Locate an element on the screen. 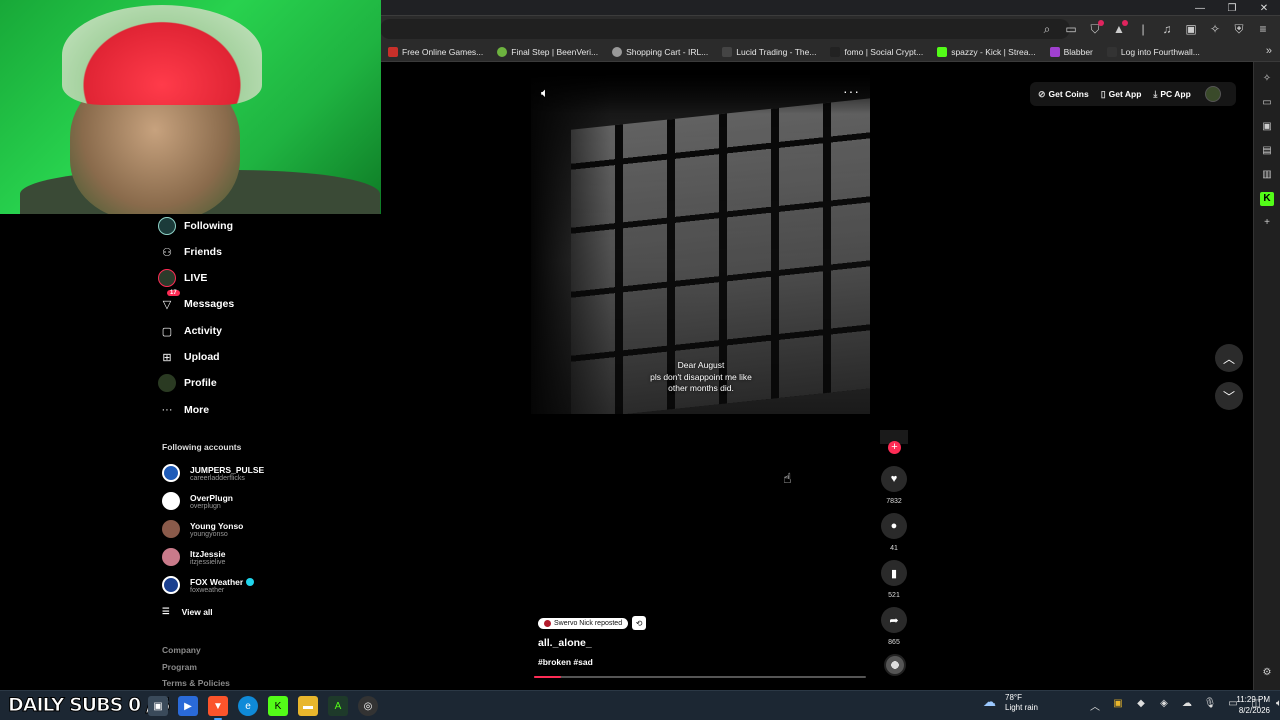  view-all-button: ☰ View all is located at coordinates (187, 611).